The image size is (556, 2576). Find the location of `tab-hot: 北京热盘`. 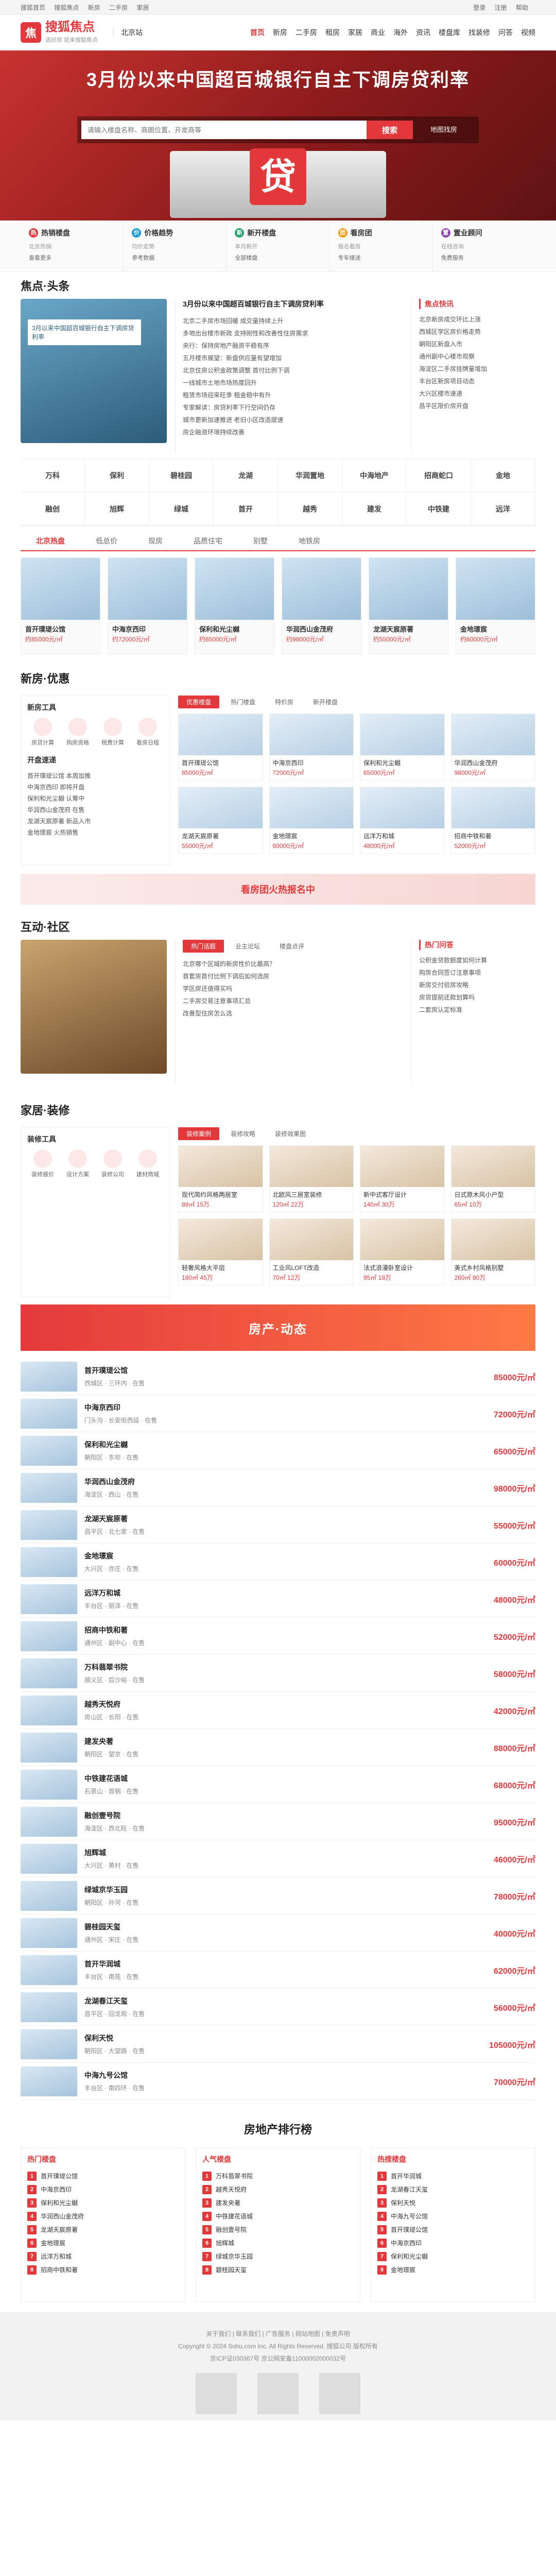

tab-hot: 北京热盘 is located at coordinates (50, 540).